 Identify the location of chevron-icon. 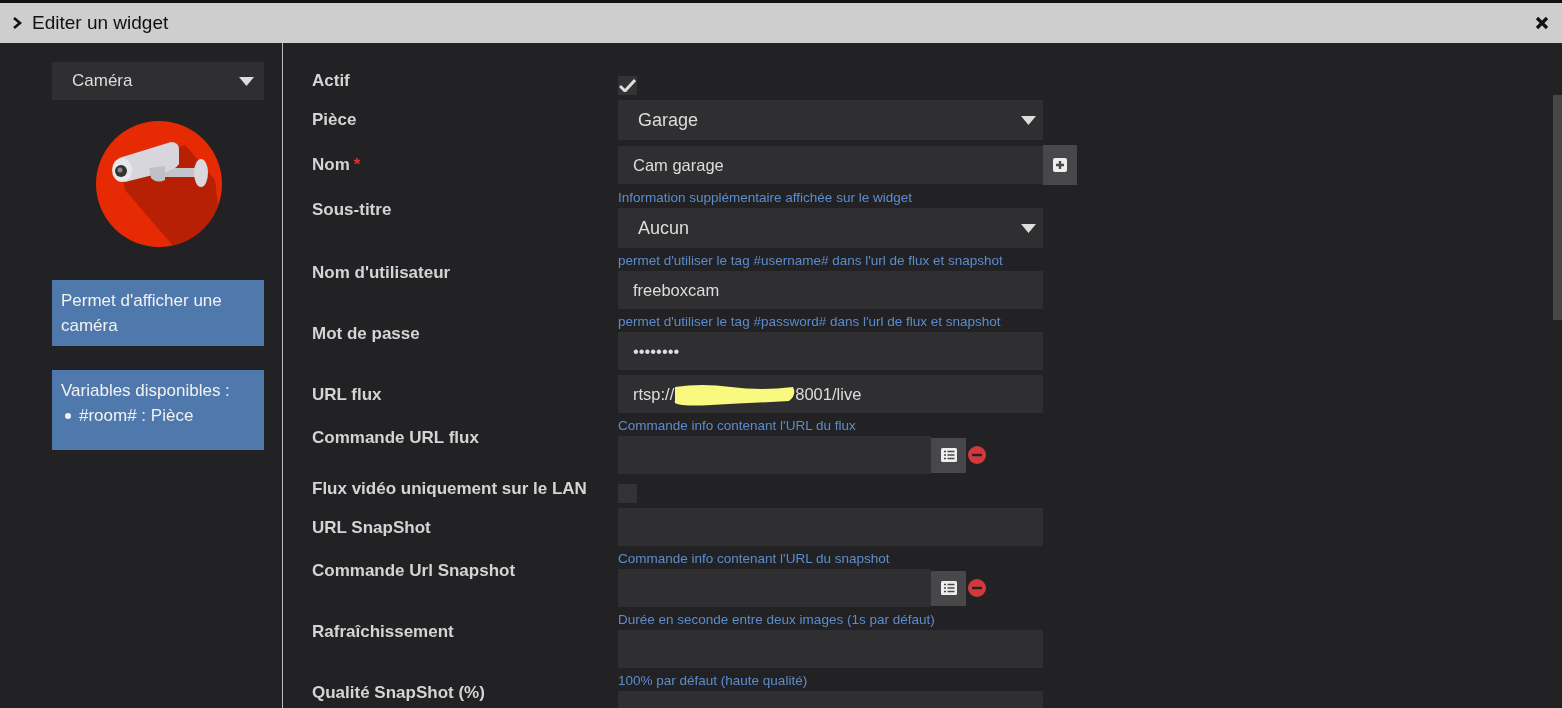
(17, 23).